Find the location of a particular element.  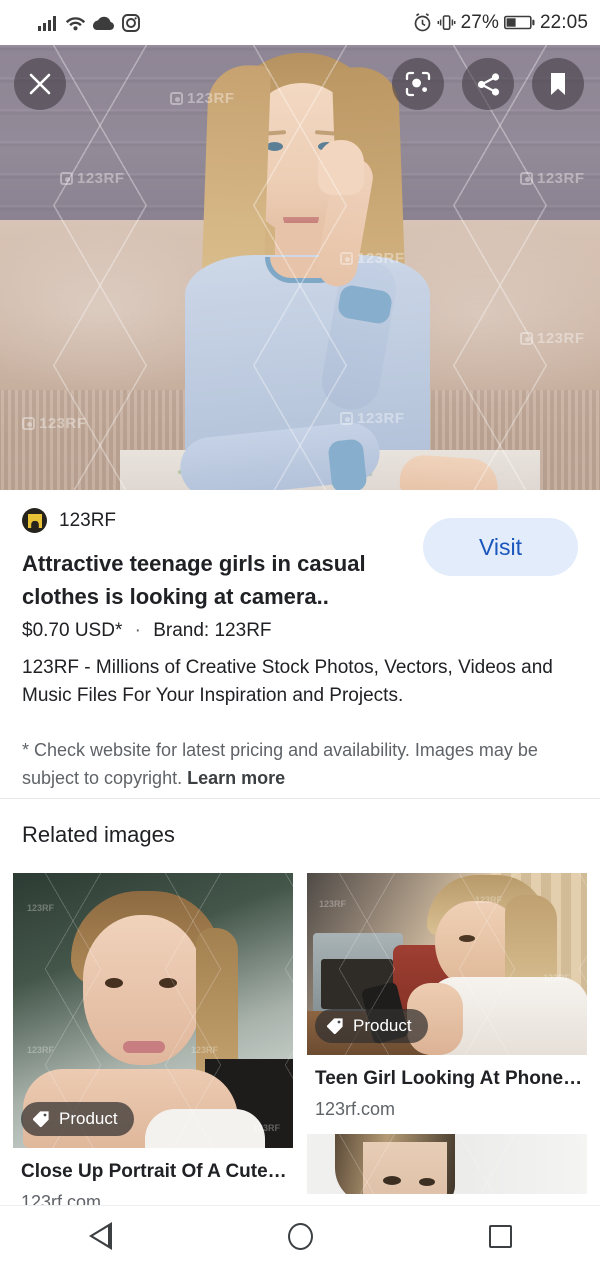

bookmark-button is located at coordinates (558, 84).